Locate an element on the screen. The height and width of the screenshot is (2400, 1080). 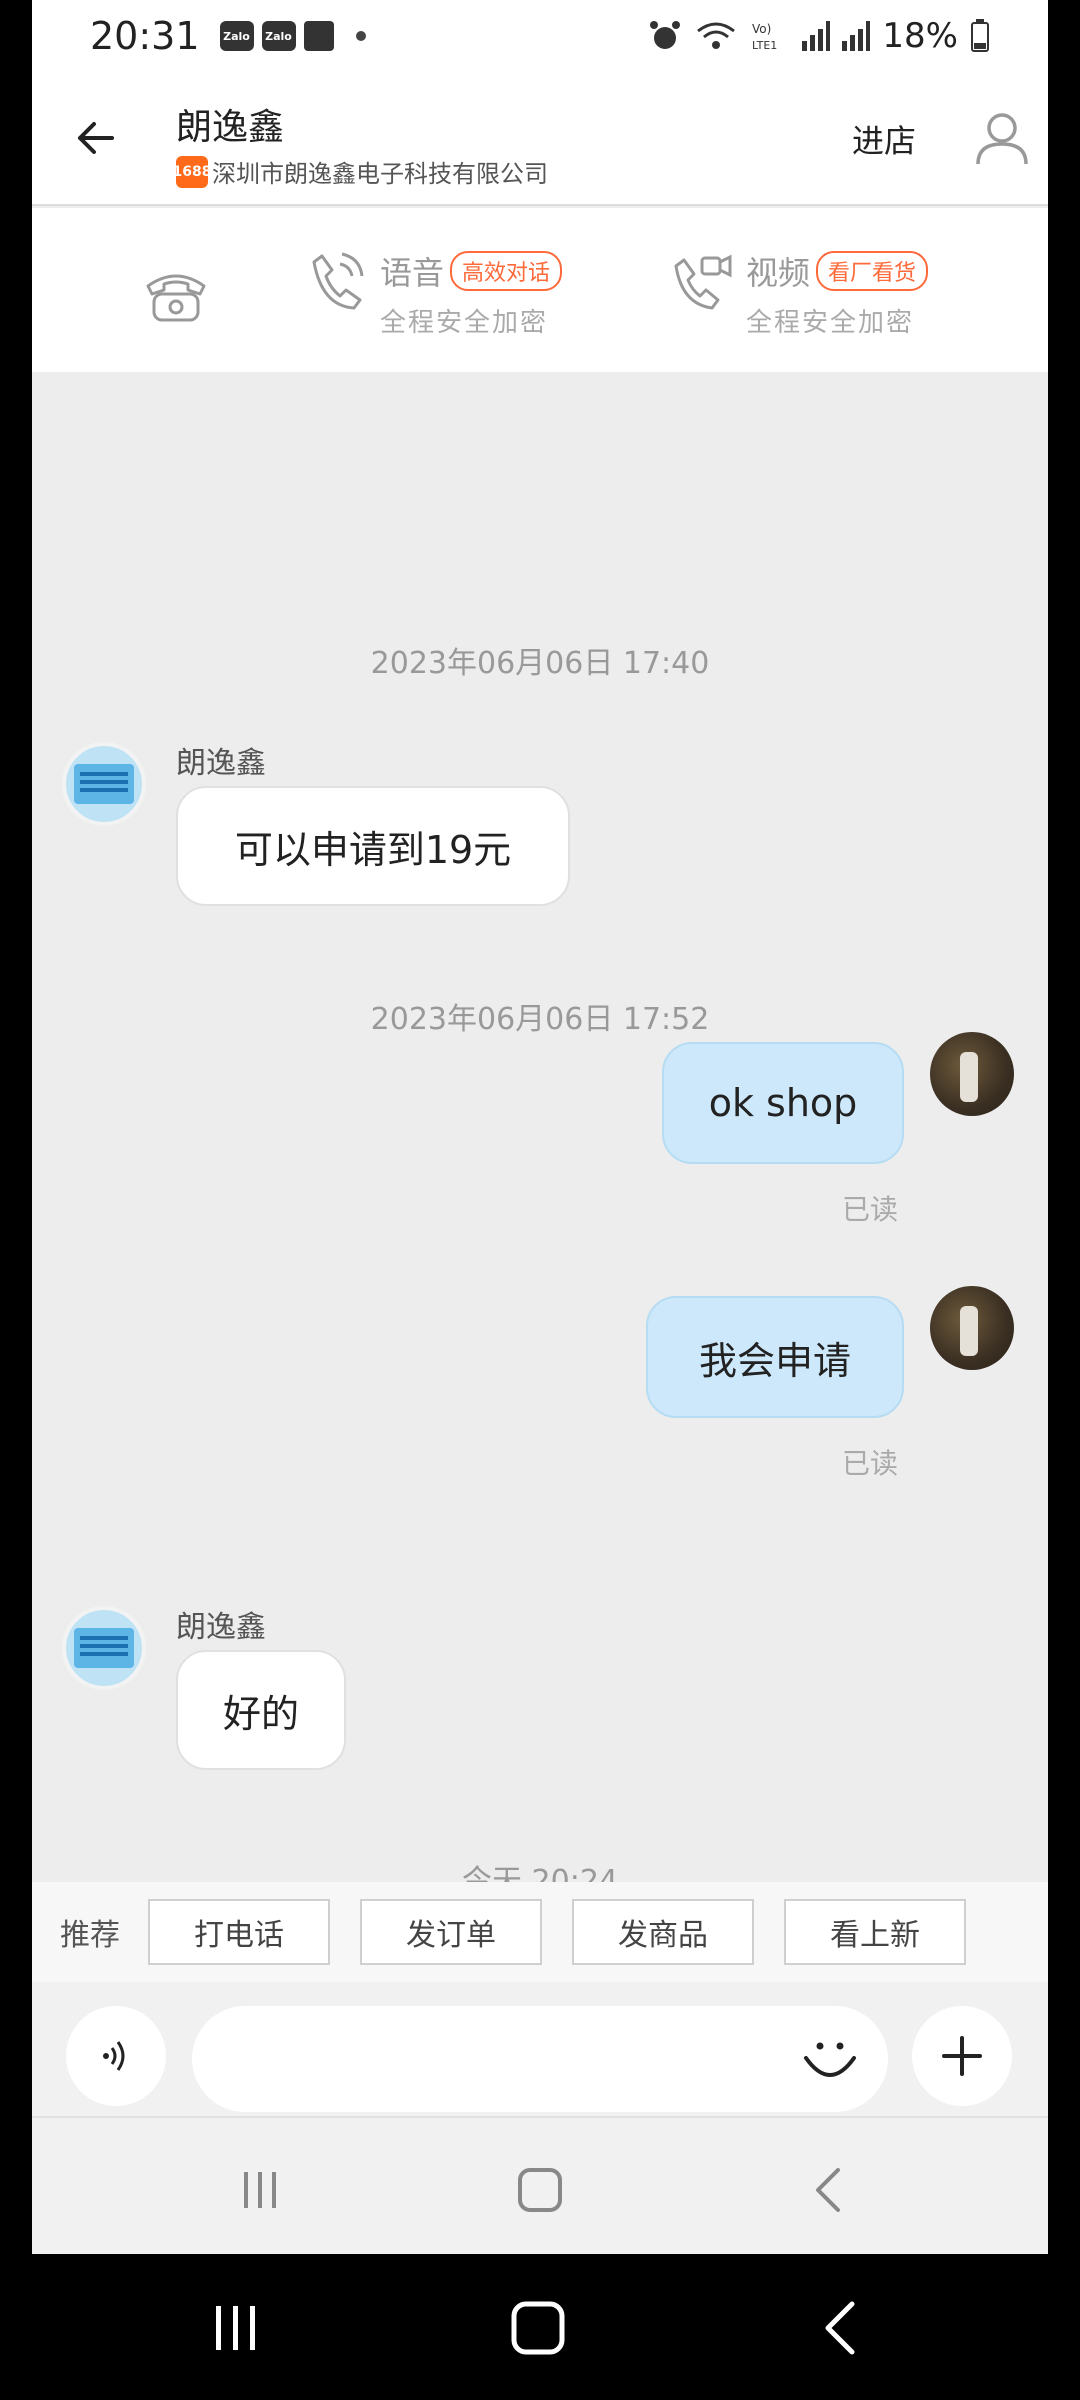
svg-text: Vo) is located at coordinates (761, 29).